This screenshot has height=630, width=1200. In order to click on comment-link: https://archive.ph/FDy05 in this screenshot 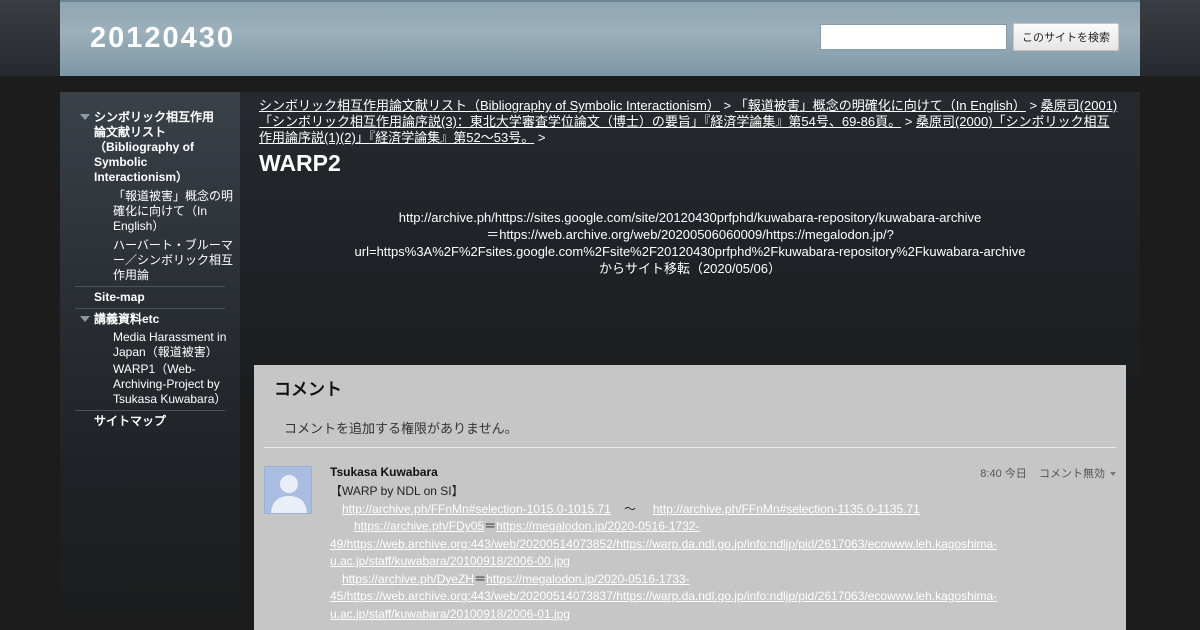, I will do `click(419, 526)`.